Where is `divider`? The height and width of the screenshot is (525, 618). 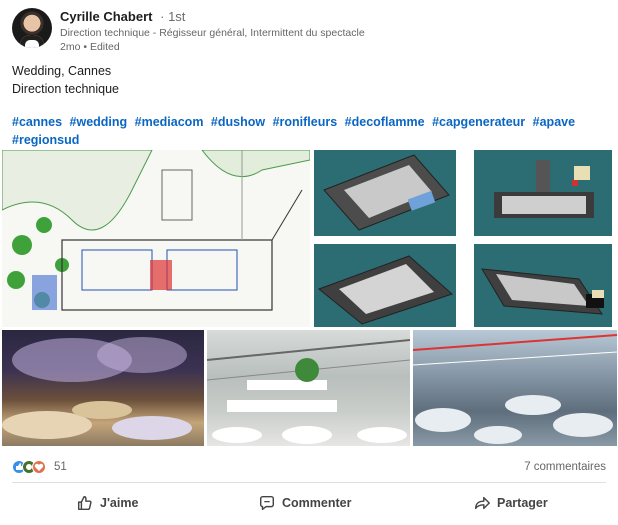
divider is located at coordinates (309, 482).